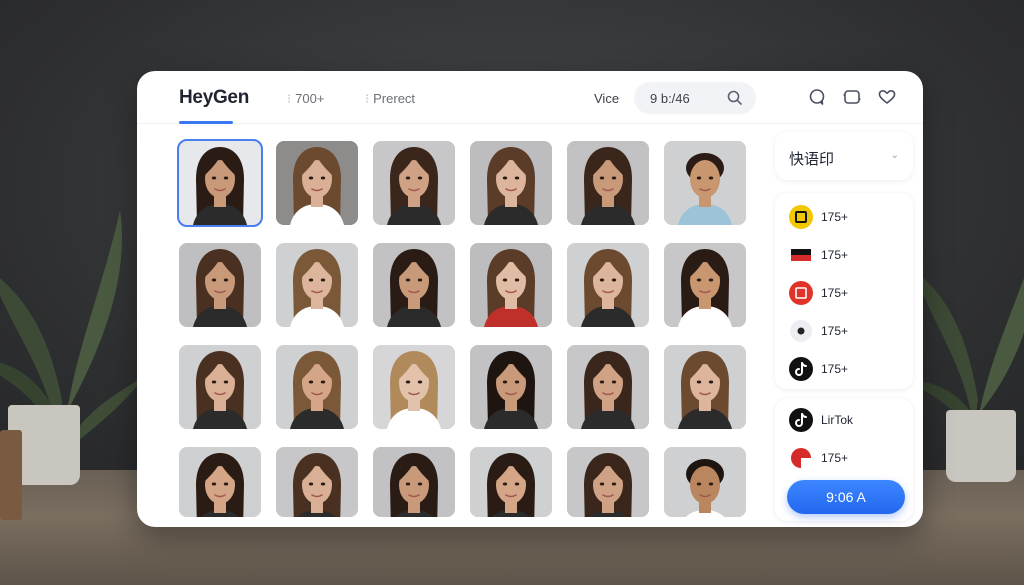 This screenshot has width=1024, height=585. Describe the element at coordinates (981, 446) in the screenshot. I see `pot-right` at that location.